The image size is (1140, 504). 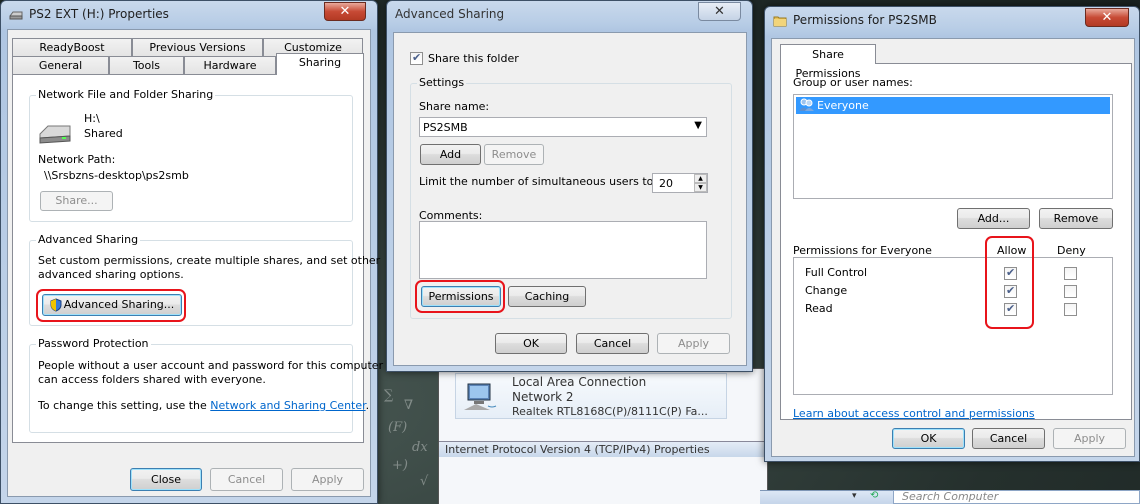 I want to click on share-status: Shared, so click(x=103, y=133).